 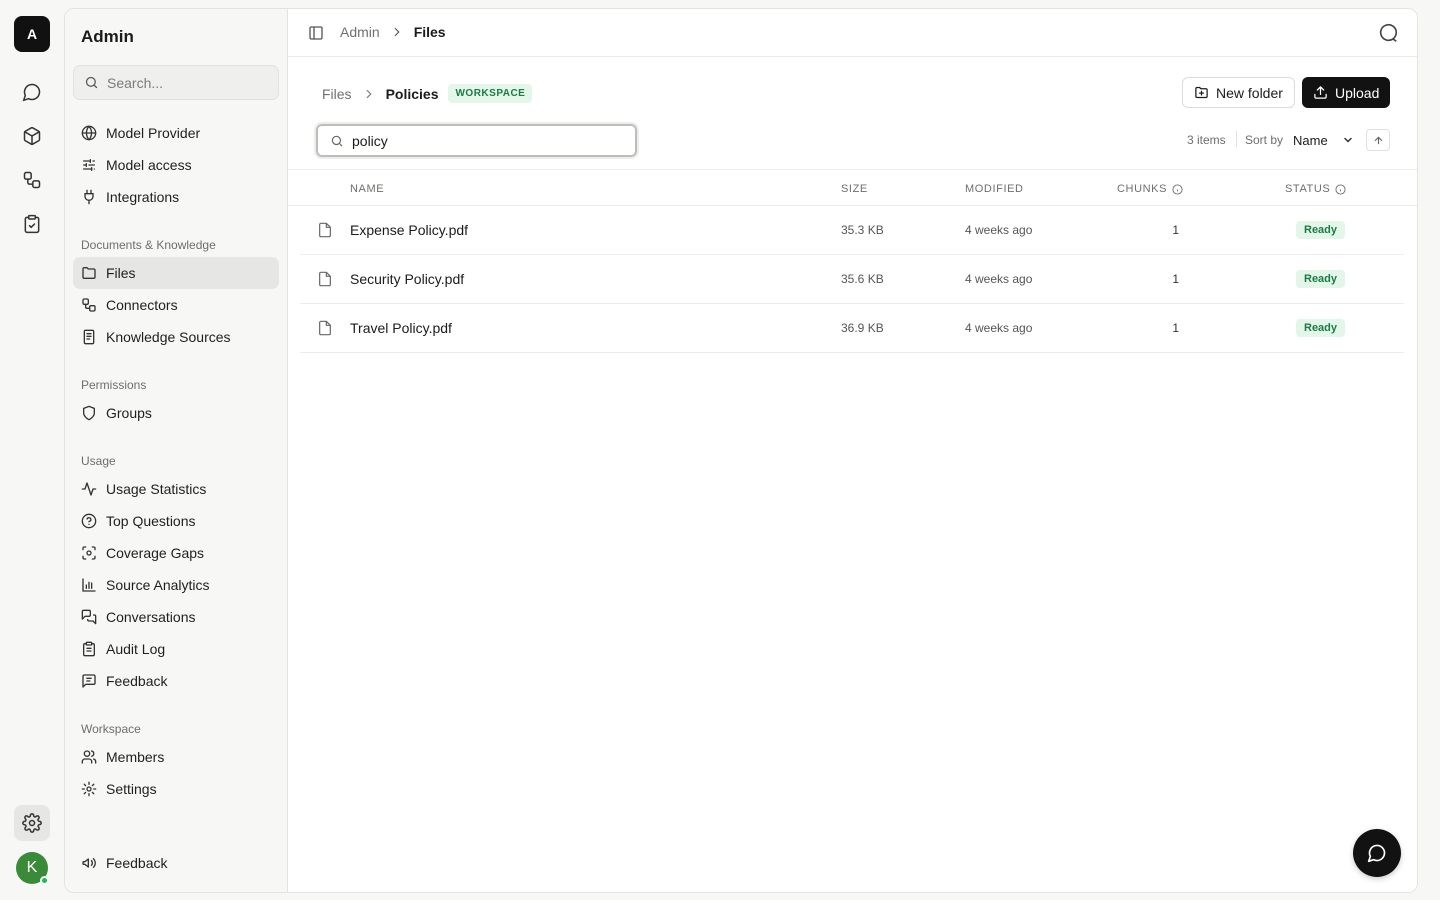 I want to click on section-title-documents: Documents & Knowledge, so click(x=148, y=245).